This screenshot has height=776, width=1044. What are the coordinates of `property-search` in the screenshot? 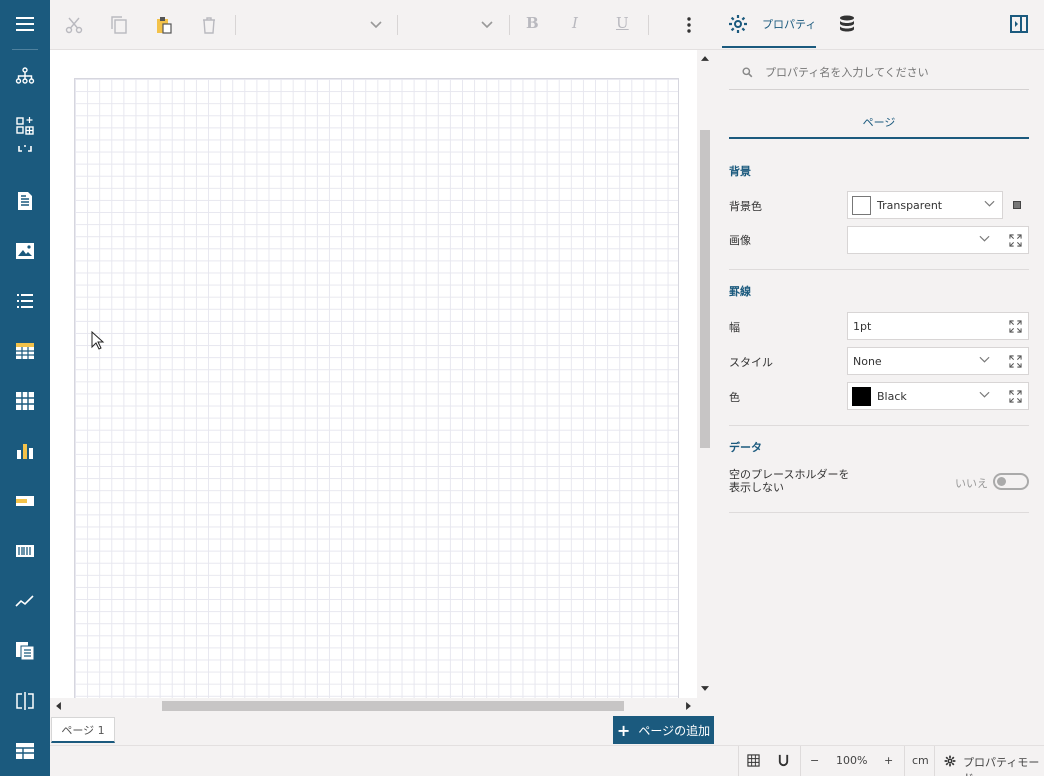 It's located at (879, 73).